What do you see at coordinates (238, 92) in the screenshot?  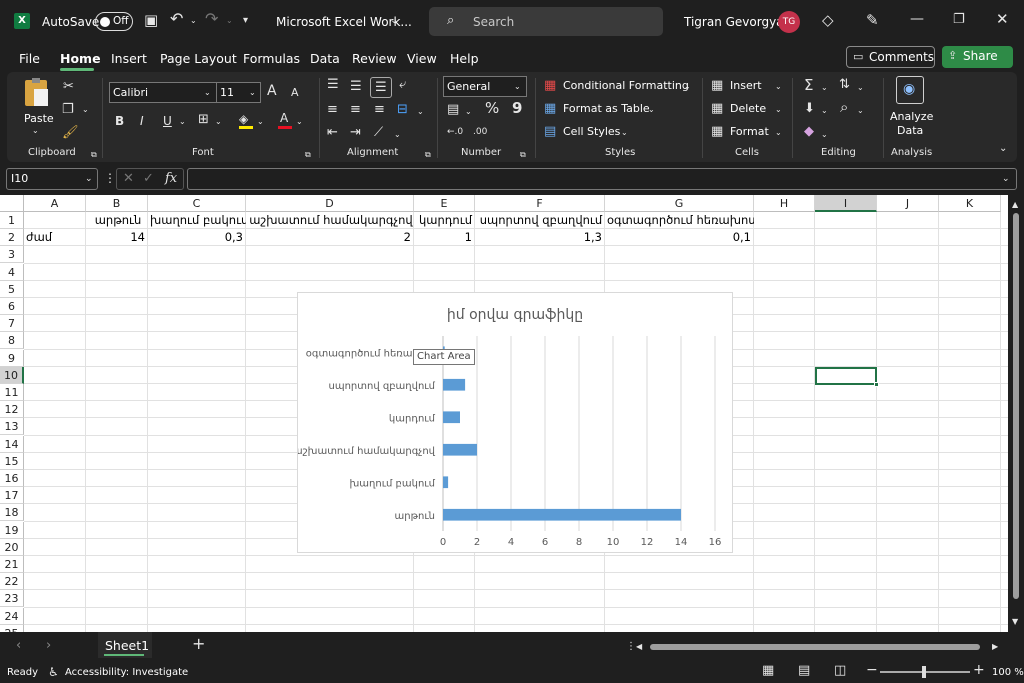 I see `font-size-select: 11 ⌄` at bounding box center [238, 92].